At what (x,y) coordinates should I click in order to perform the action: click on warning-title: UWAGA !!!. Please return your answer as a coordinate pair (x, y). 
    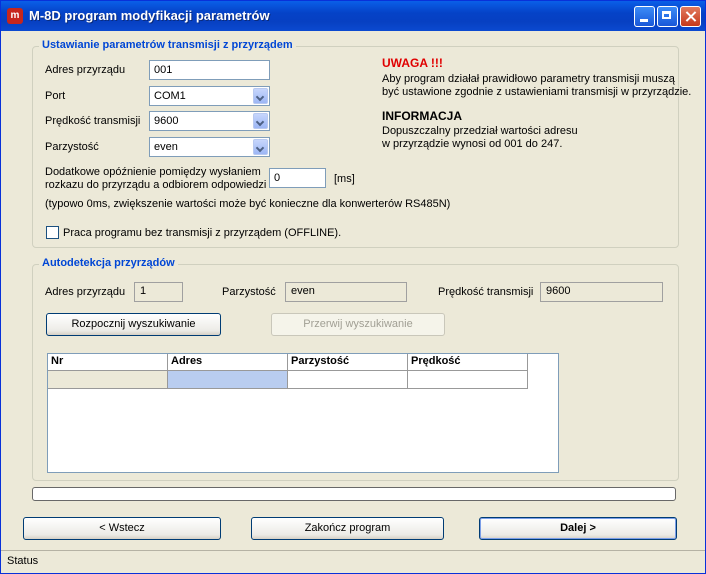
    Looking at the image, I should click on (412, 63).